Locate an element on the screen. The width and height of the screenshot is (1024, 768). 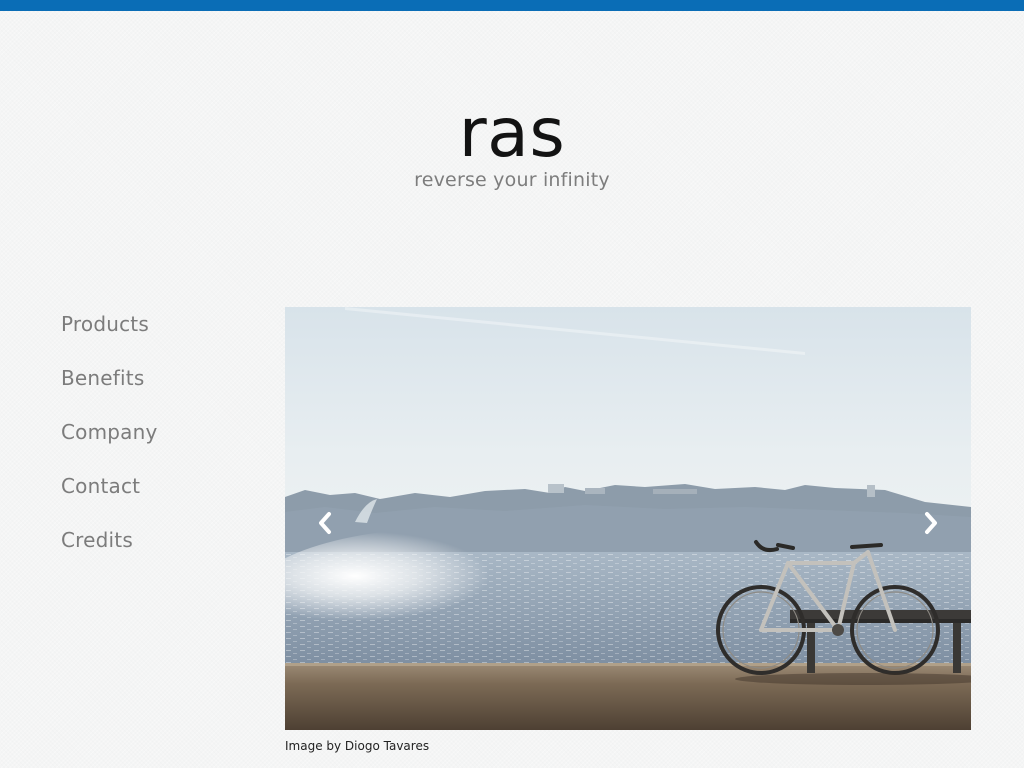
chevron-right-icon is located at coordinates (931, 523).